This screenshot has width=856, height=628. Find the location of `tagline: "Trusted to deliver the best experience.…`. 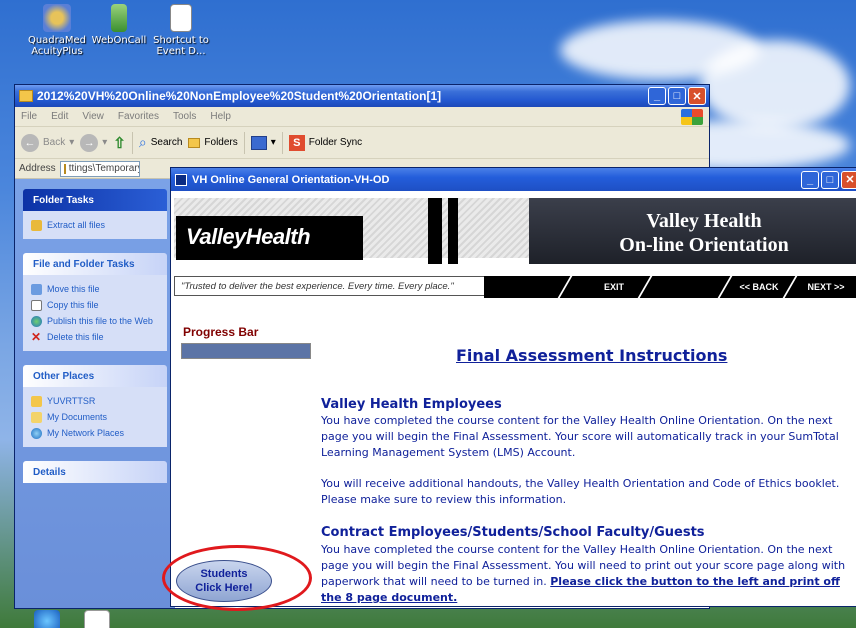

tagline: "Trusted to deliver the best experience.… is located at coordinates (334, 286).